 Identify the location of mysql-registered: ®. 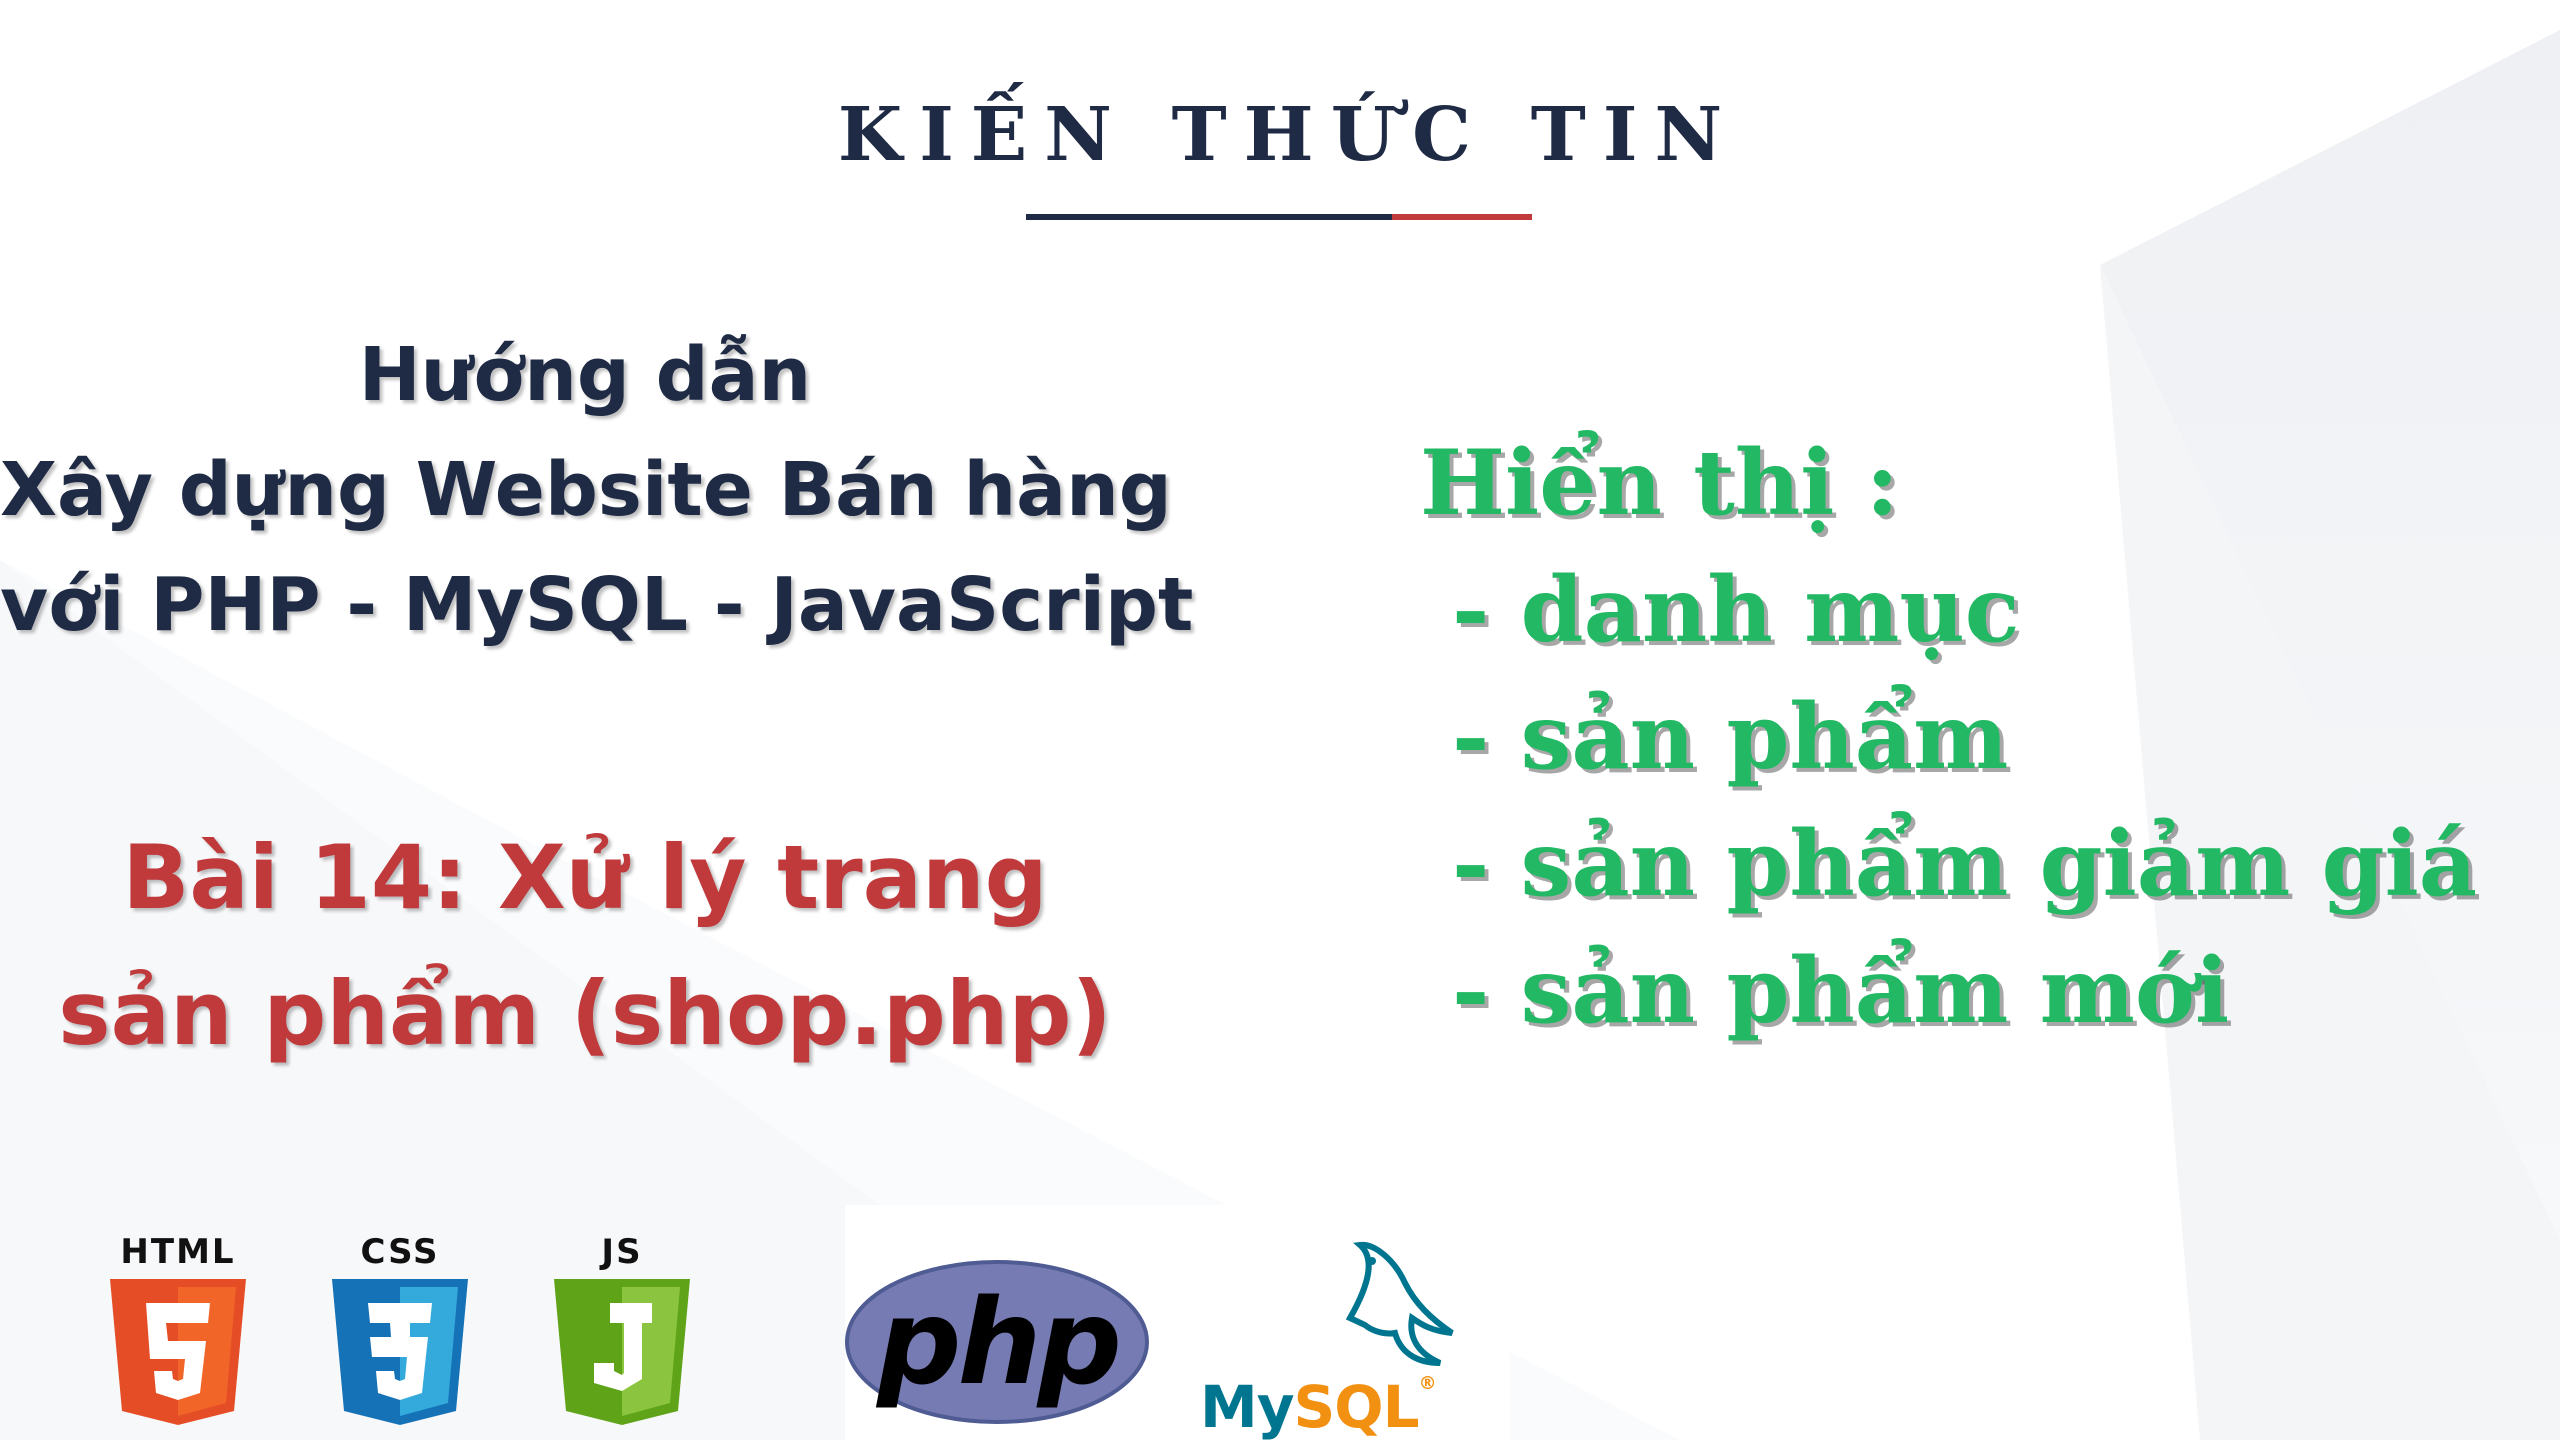
(1427, 1383).